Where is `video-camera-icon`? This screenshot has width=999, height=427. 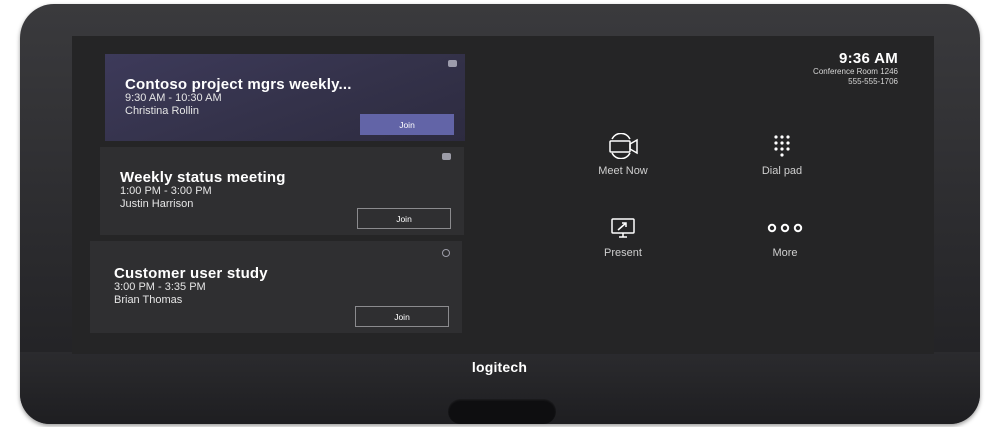
video-camera-icon is located at coordinates (623, 146).